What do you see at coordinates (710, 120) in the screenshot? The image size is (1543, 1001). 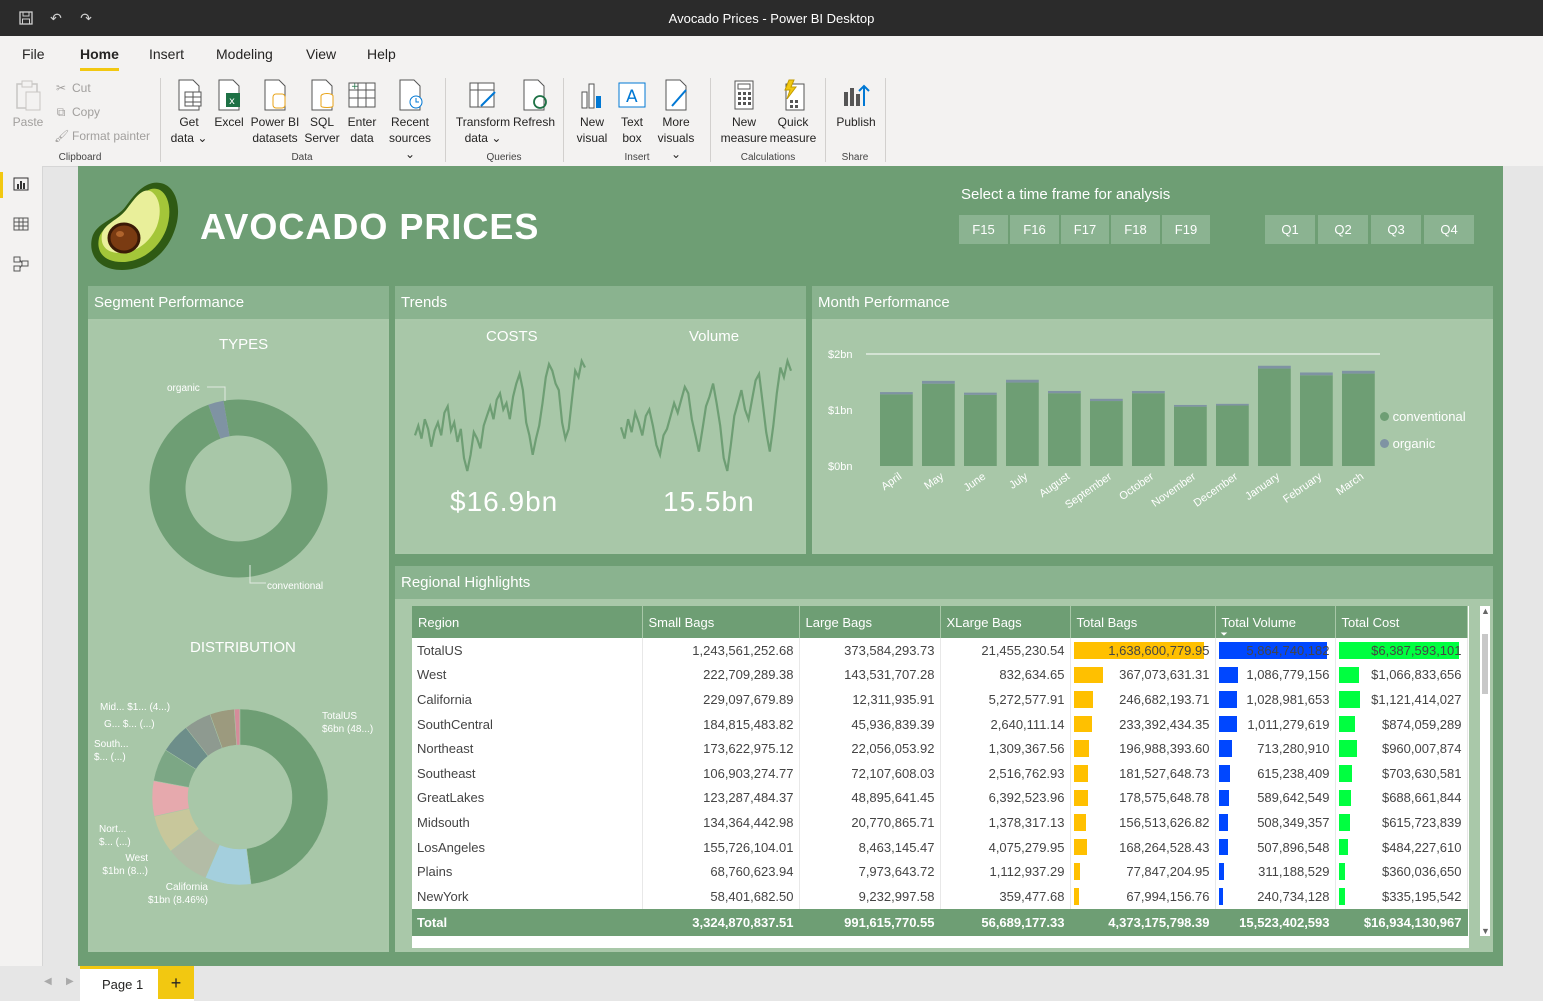 I see `divider` at bounding box center [710, 120].